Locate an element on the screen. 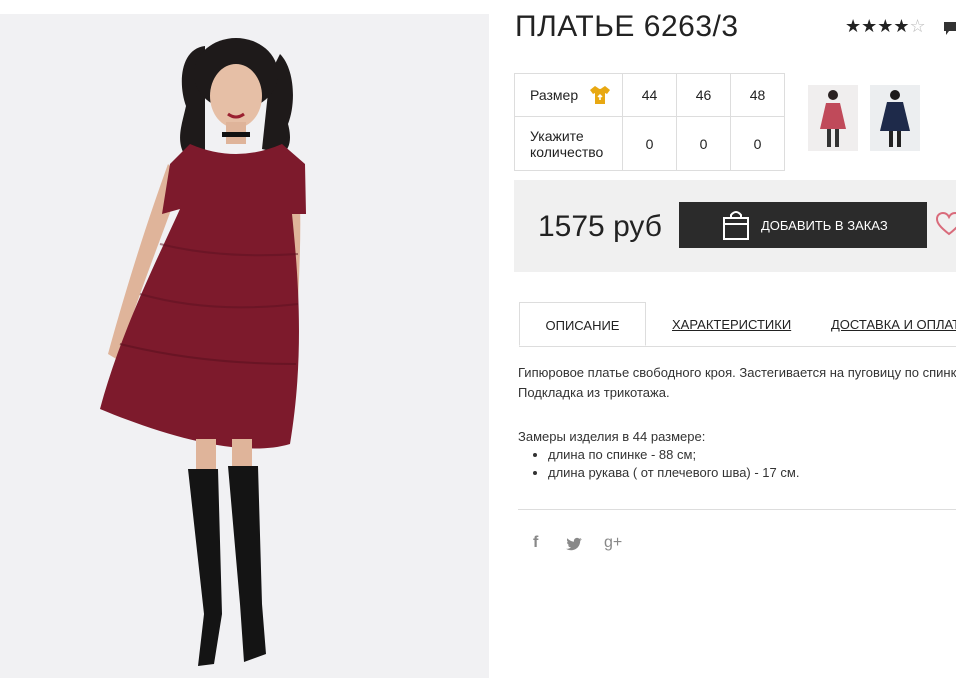 The height and width of the screenshot is (678, 956). buy-box: 1575 руб ДОБАВИТЬ В ЗАКАЗ is located at coordinates (735, 226).